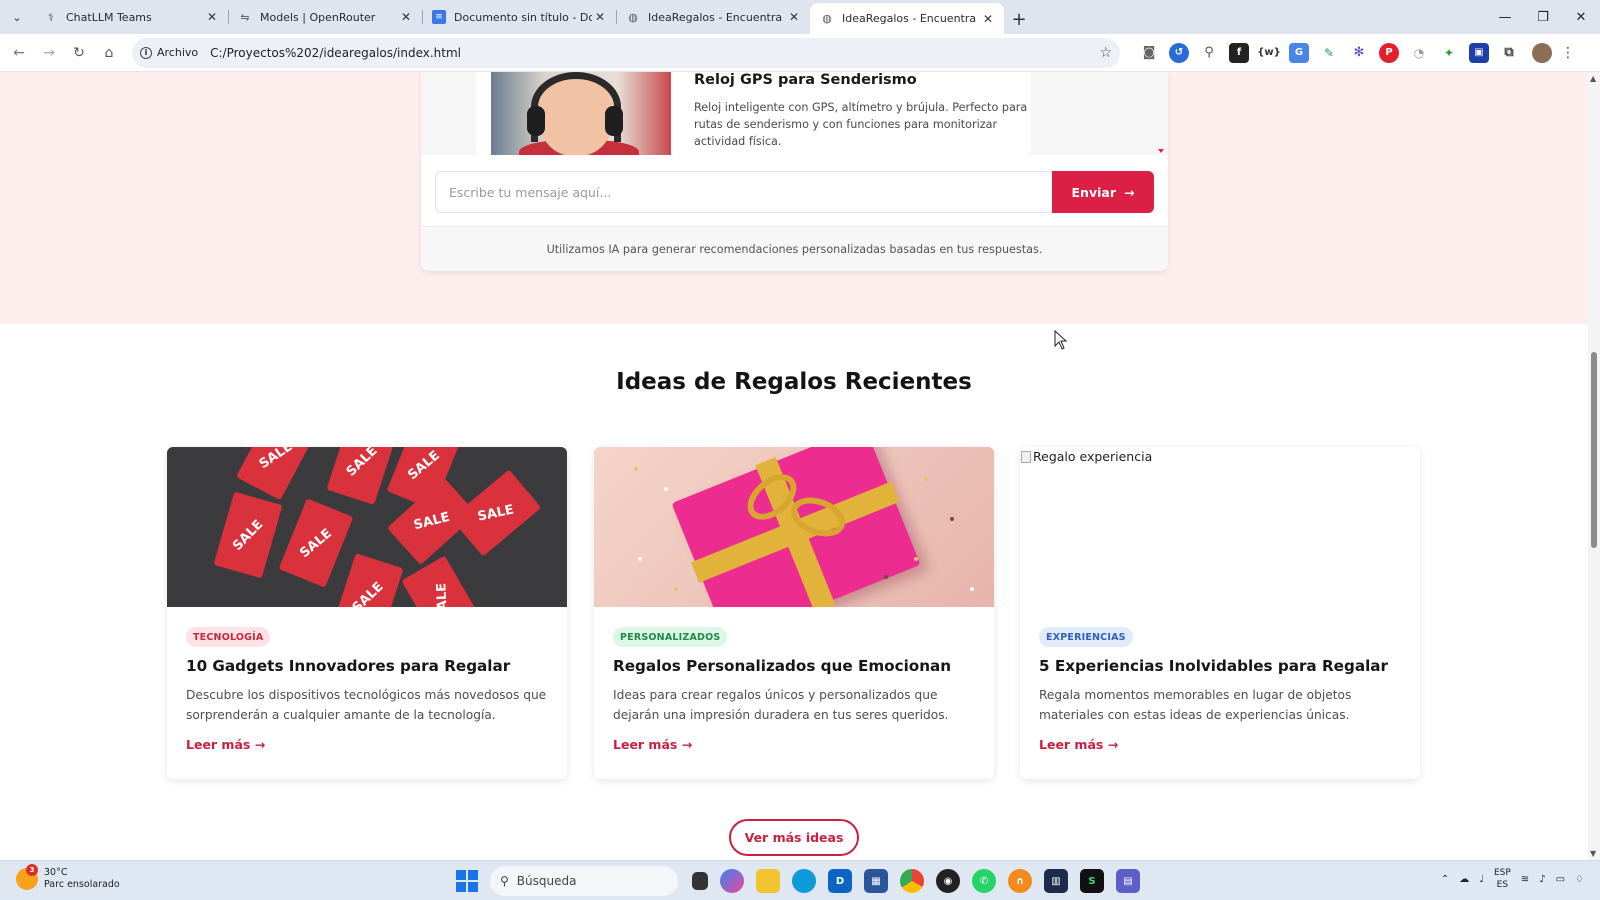  I want to click on tab-chatllm: ⚕ ChatLLM Teams ✕, so click(131, 17).